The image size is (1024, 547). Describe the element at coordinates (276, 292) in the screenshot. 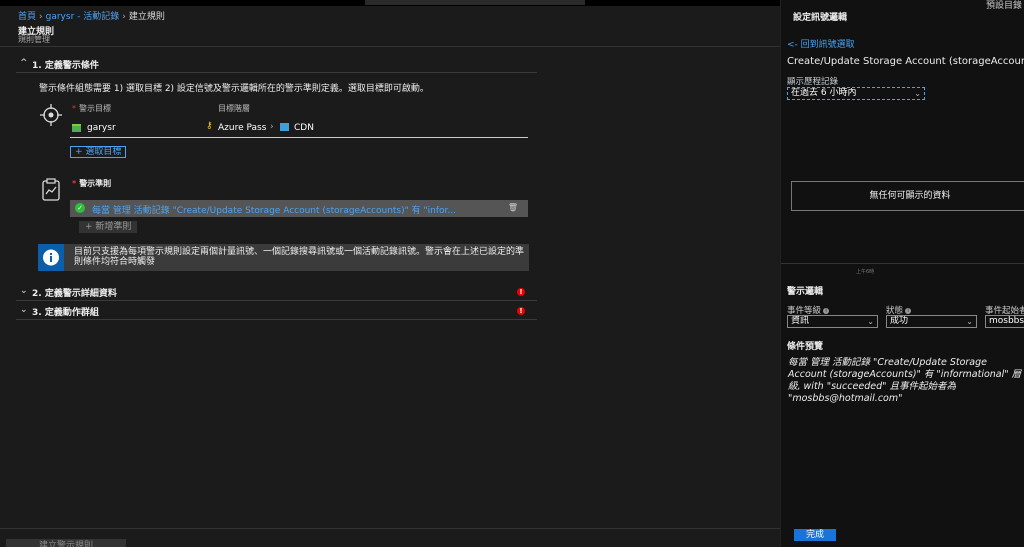

I see `section-alert-details: ⌄ 2. 定義警示詳細資料 !` at that location.